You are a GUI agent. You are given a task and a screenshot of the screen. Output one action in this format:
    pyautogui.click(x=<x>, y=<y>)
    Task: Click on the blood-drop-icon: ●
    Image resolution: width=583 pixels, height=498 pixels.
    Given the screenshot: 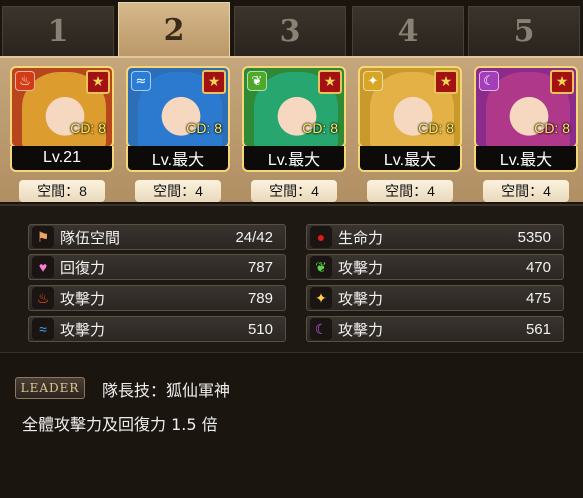 What is the action you would take?
    pyautogui.click(x=321, y=237)
    